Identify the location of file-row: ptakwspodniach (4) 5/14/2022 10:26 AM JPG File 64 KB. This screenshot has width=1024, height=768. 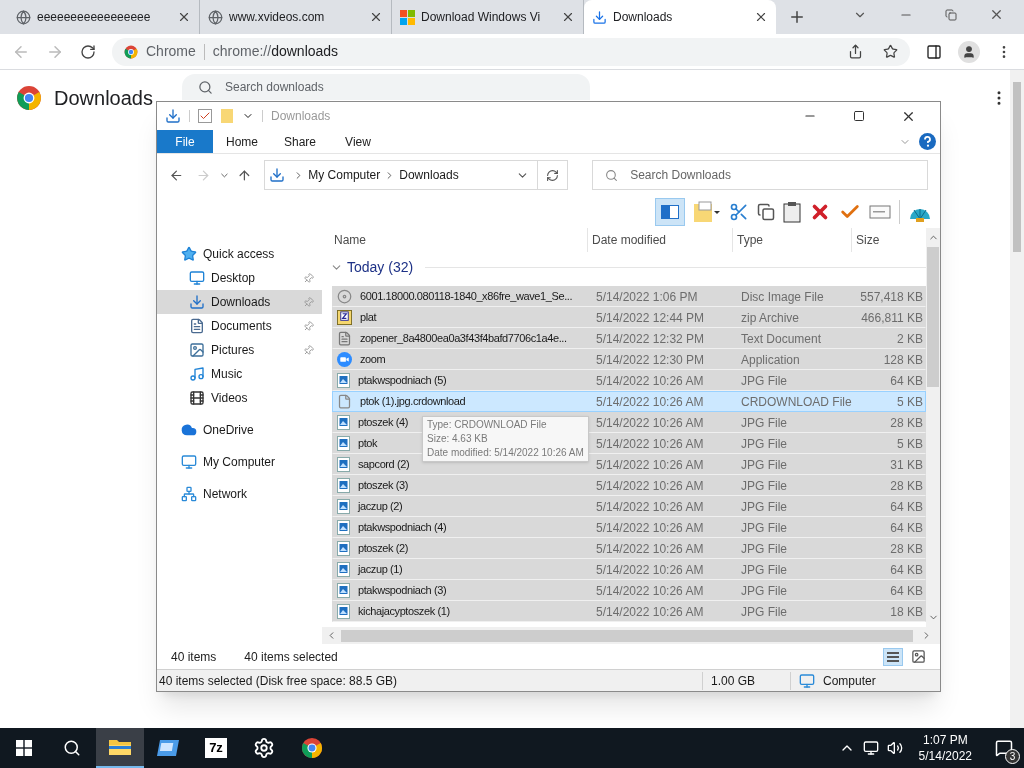
(629, 527).